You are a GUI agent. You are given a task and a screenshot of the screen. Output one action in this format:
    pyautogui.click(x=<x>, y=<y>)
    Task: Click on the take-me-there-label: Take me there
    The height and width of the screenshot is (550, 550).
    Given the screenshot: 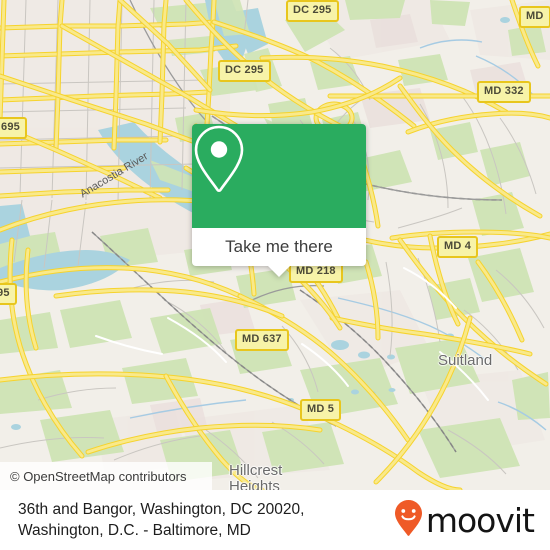 What is the action you would take?
    pyautogui.click(x=279, y=246)
    